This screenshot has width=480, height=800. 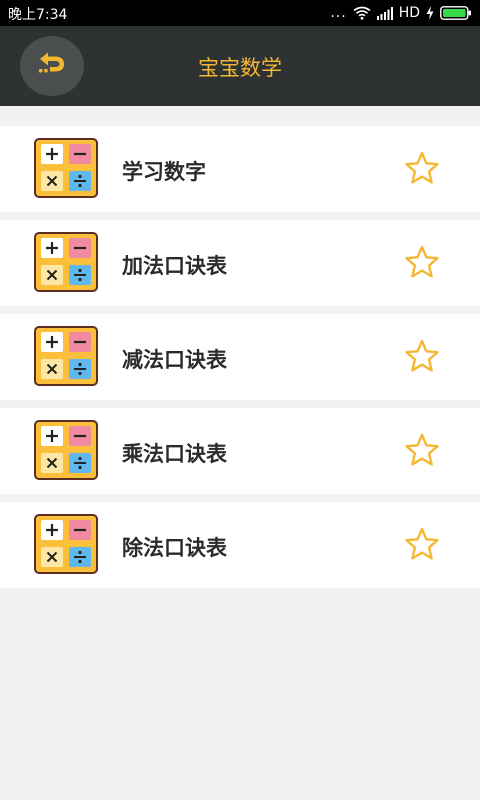 I want to click on status-bar: 晚上7:34 ... HD, so click(x=240, y=13).